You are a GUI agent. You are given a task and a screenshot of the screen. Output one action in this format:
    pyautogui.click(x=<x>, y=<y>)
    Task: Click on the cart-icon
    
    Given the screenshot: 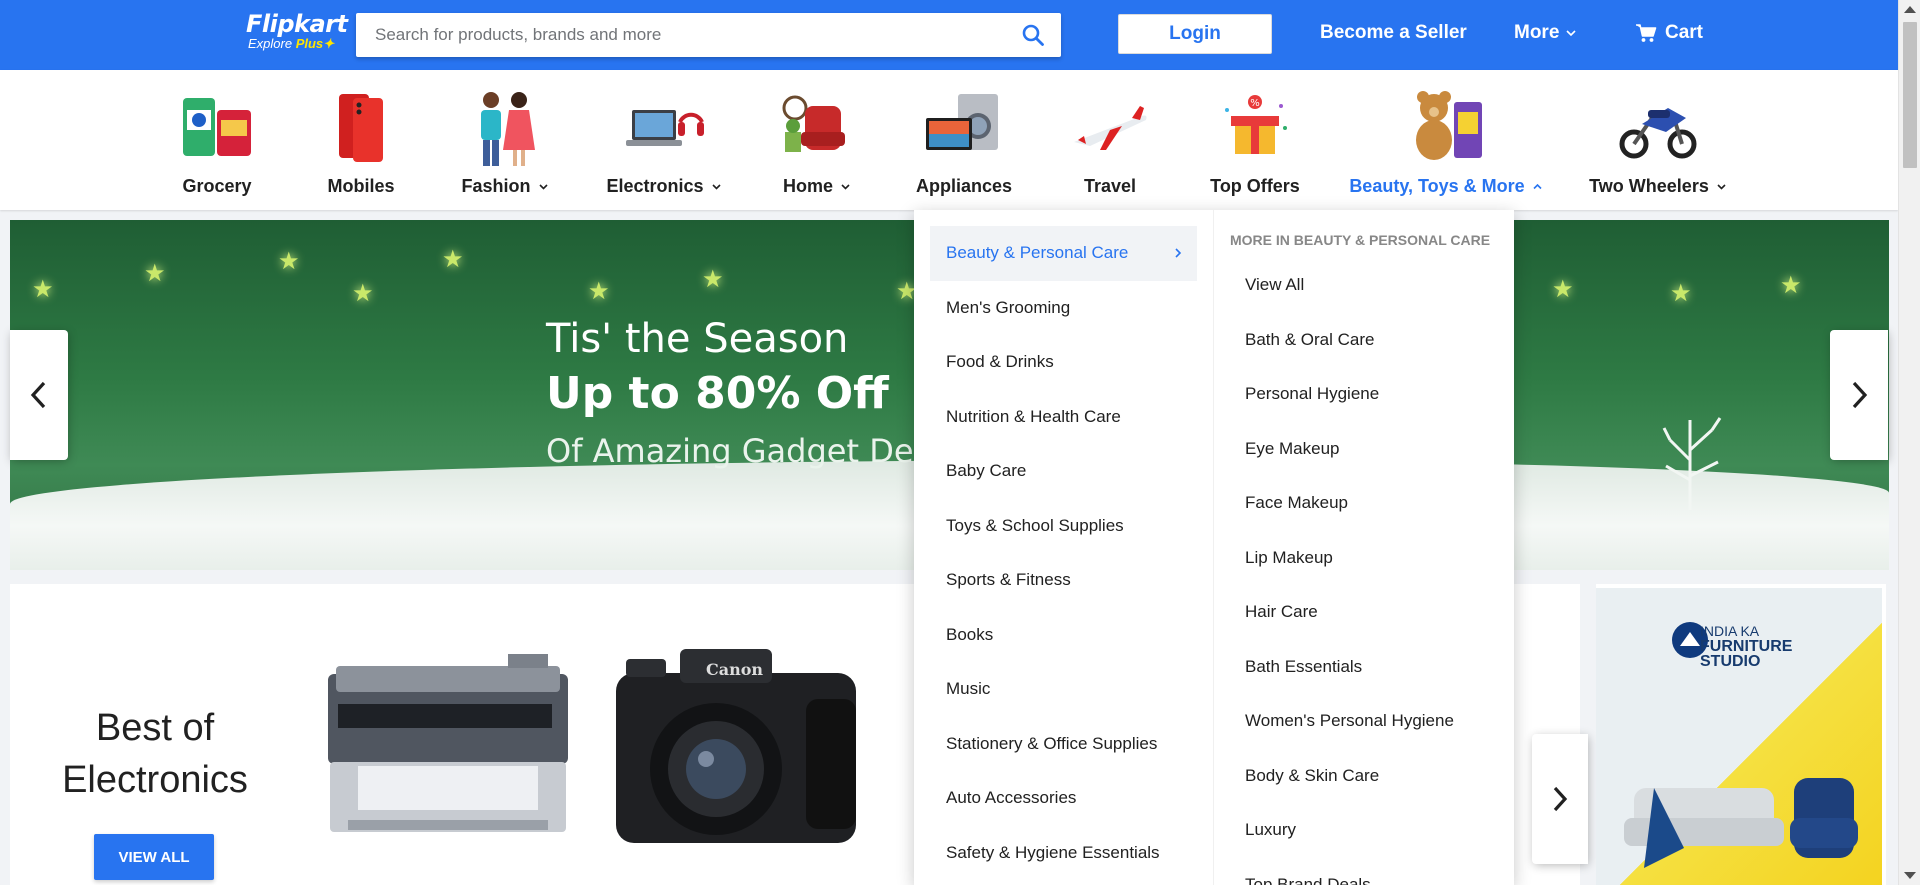 What is the action you would take?
    pyautogui.click(x=1646, y=33)
    